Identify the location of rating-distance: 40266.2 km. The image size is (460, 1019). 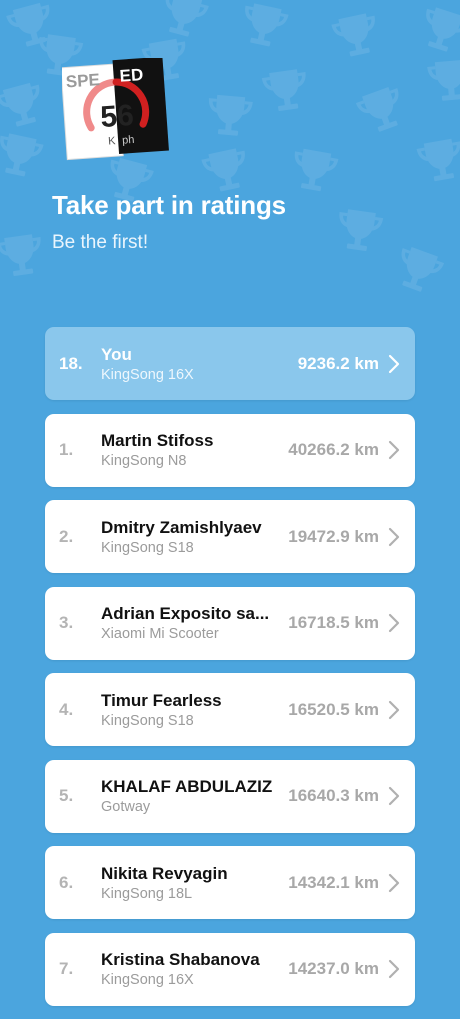
(333, 449).